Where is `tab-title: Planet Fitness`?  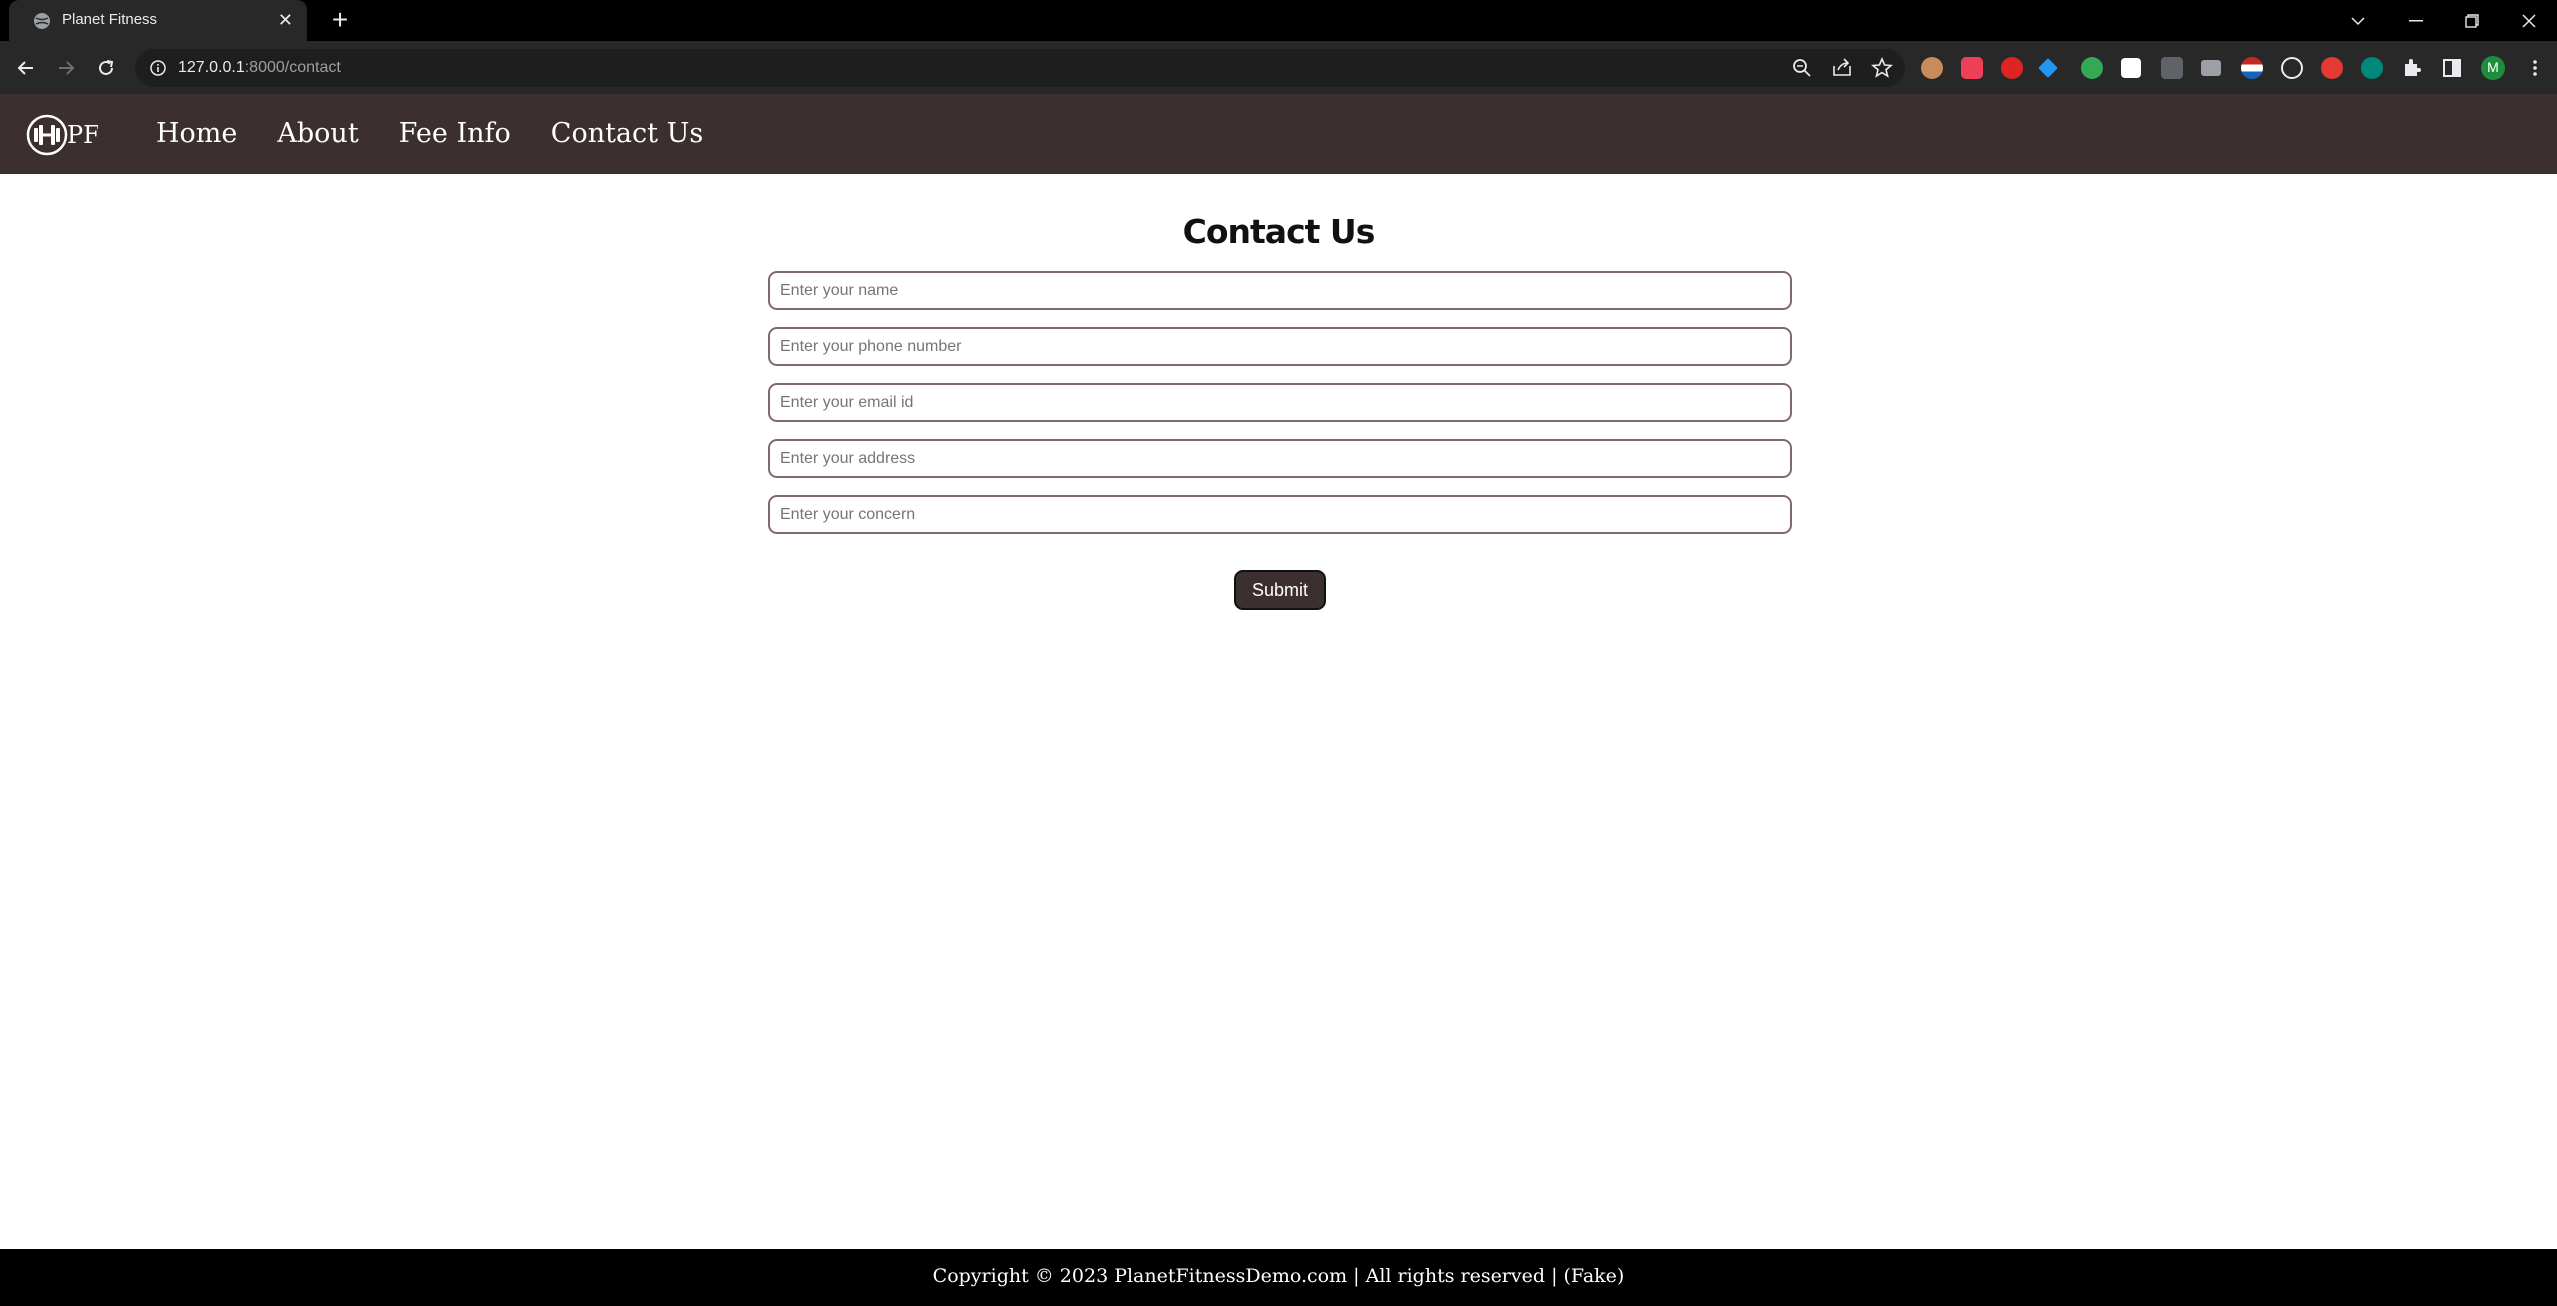
tab-title: Planet Fitness is located at coordinates (110, 19).